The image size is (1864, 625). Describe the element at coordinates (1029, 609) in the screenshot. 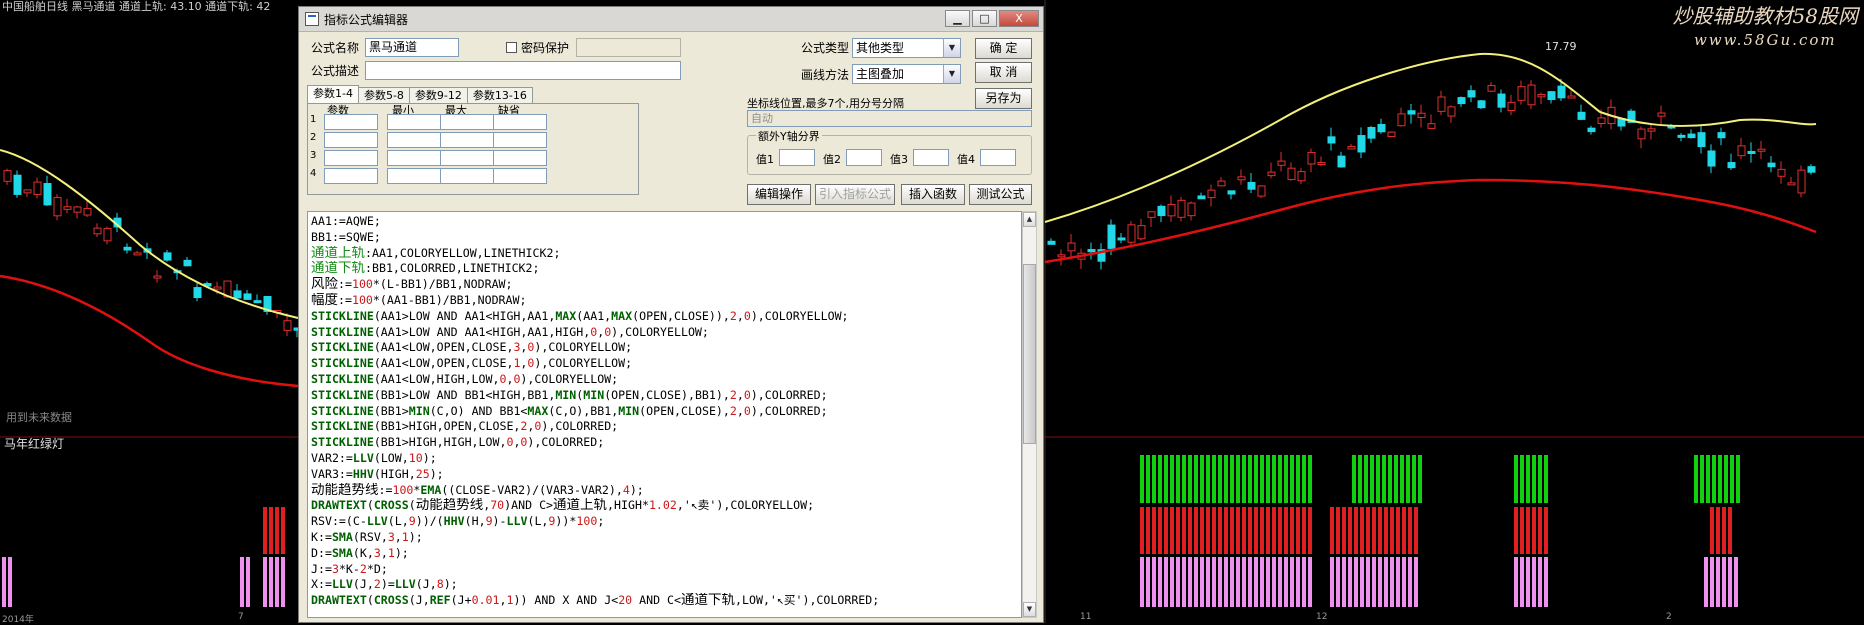

I see `scroll-down-icon: ▼` at that location.